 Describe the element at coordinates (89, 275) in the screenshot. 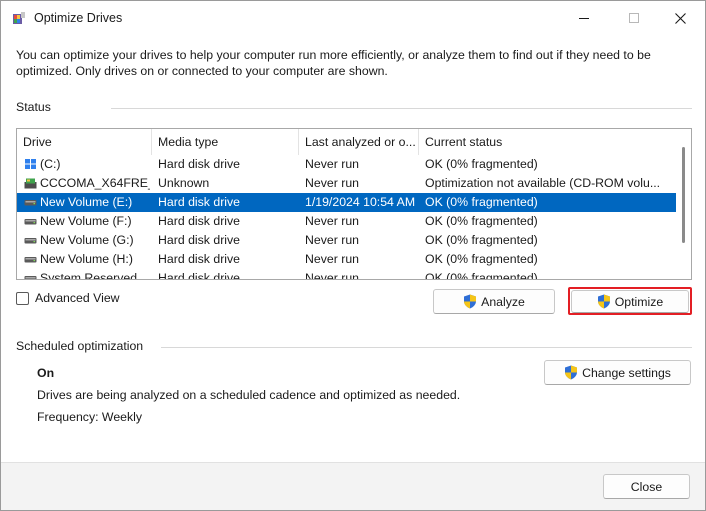

I see `drive-name: System Reserved` at that location.